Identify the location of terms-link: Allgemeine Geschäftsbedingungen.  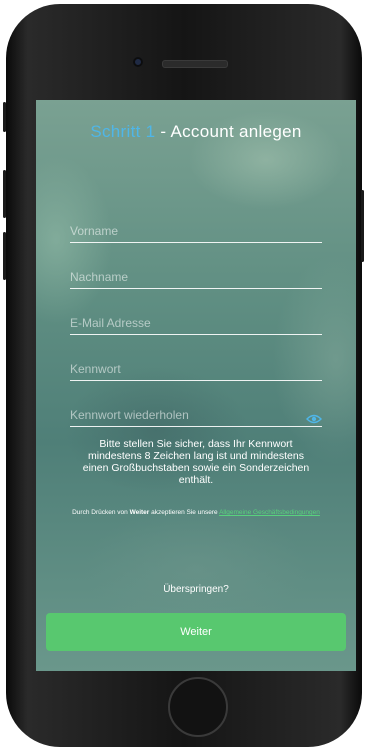
(269, 512).